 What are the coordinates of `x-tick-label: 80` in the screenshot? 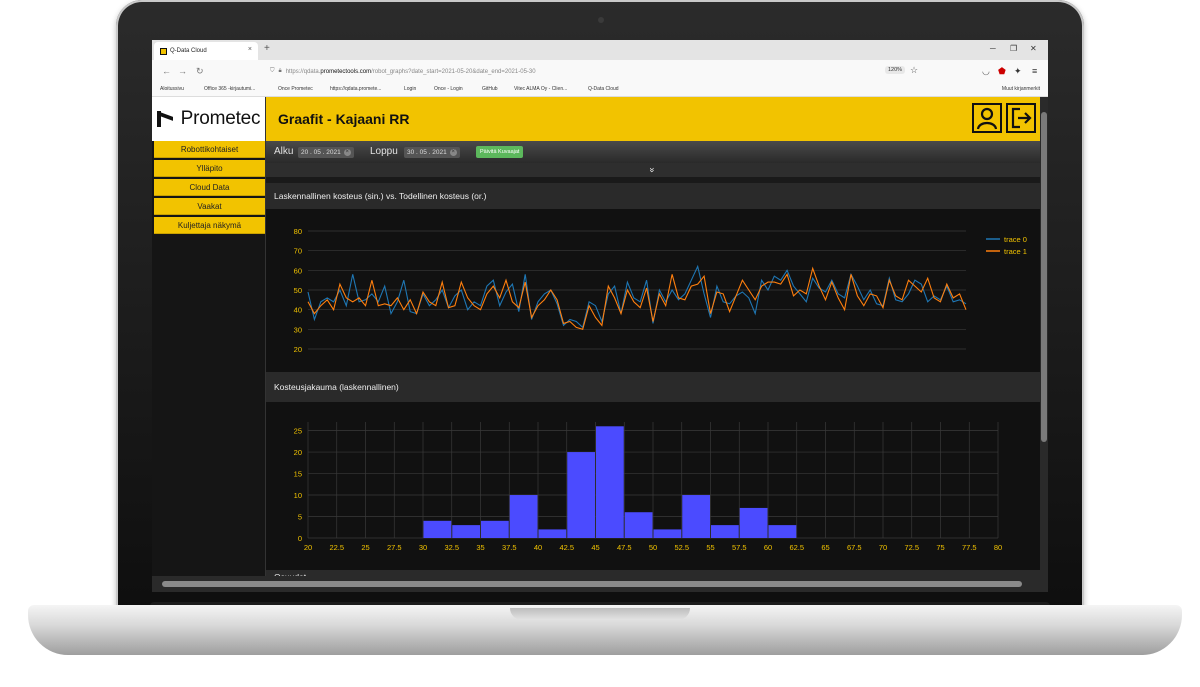 It's located at (998, 547).